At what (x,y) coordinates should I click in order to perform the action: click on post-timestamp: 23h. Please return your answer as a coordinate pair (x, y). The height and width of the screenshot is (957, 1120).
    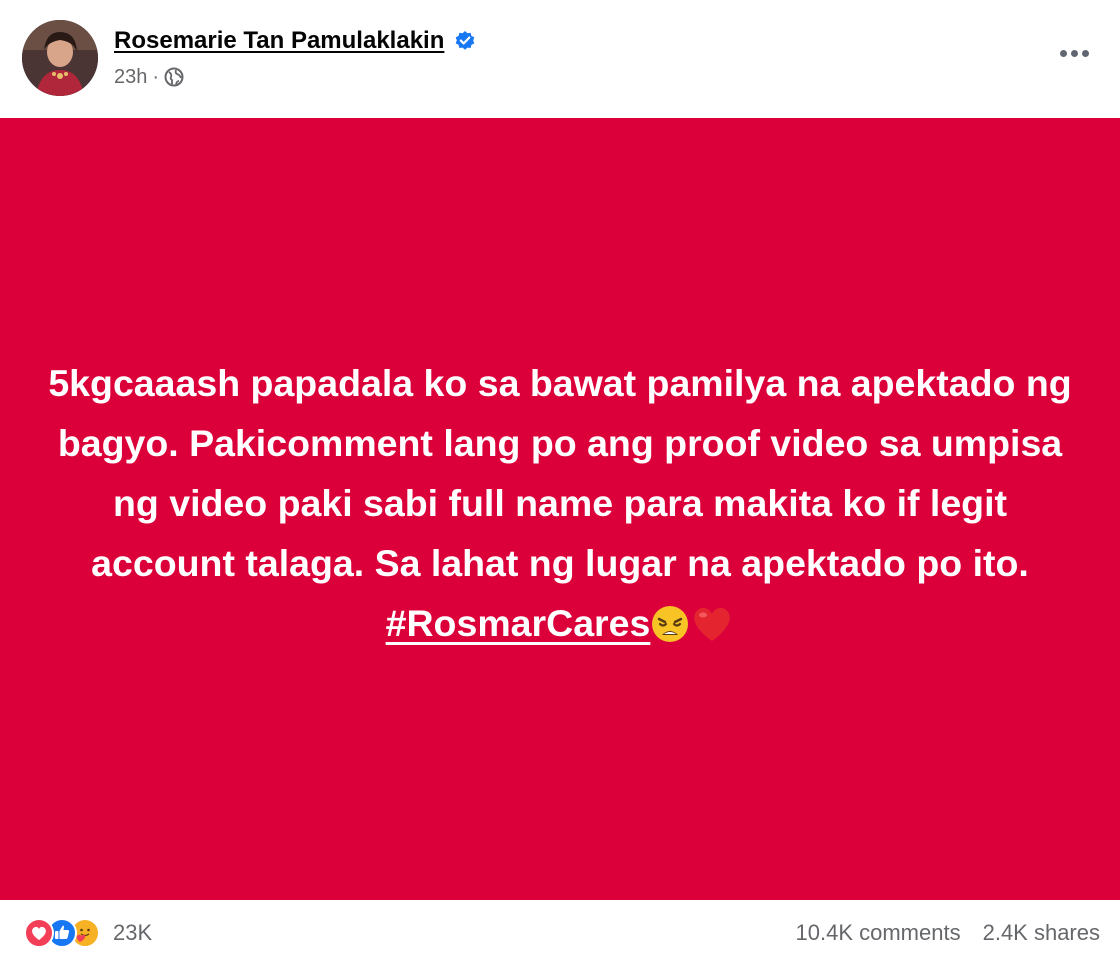
    Looking at the image, I should click on (130, 77).